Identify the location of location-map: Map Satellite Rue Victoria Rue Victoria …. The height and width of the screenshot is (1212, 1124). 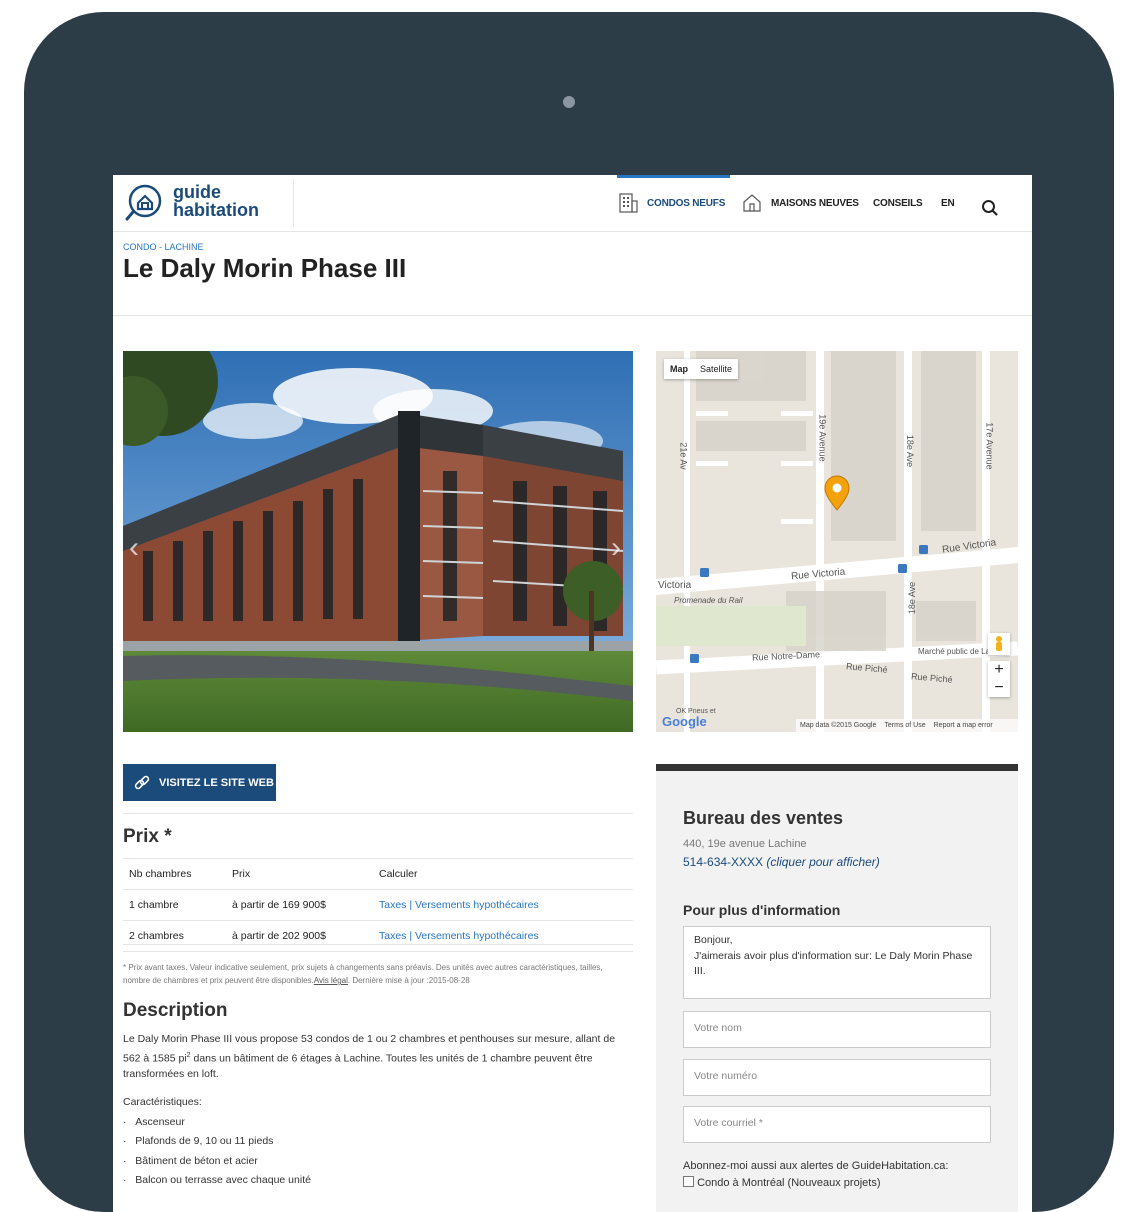
(837, 541).